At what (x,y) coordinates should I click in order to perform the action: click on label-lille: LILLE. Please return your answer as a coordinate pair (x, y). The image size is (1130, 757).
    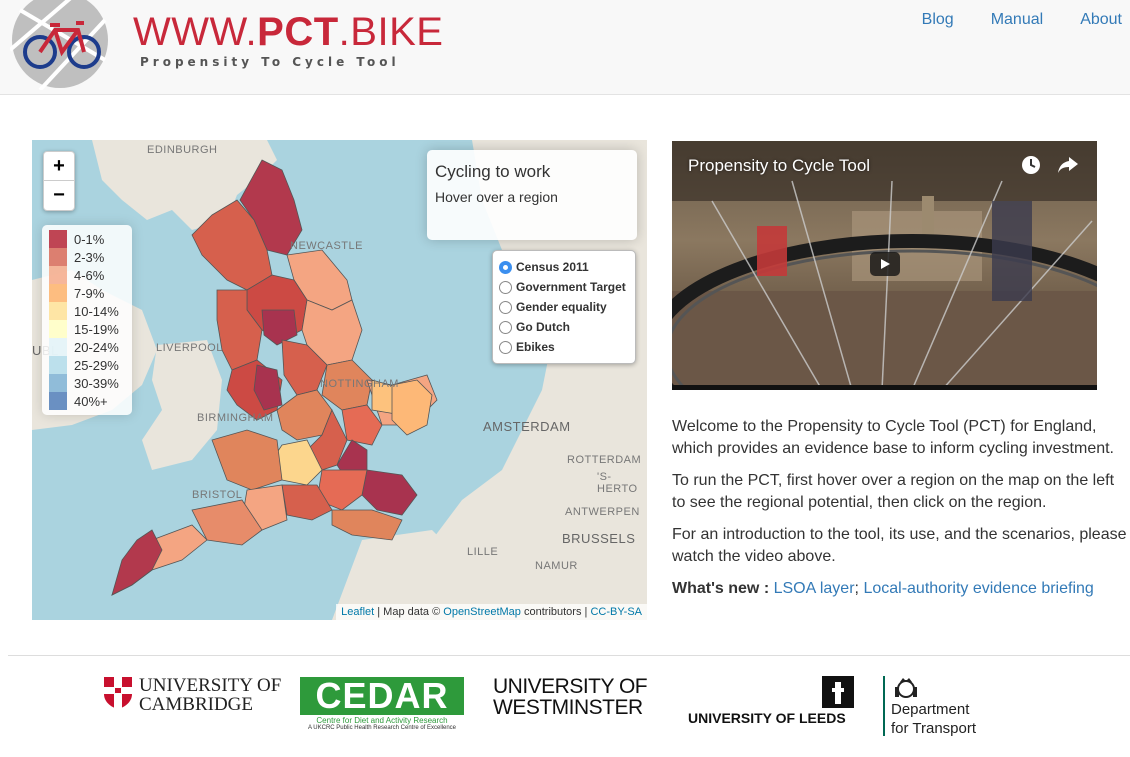
    Looking at the image, I should click on (483, 552).